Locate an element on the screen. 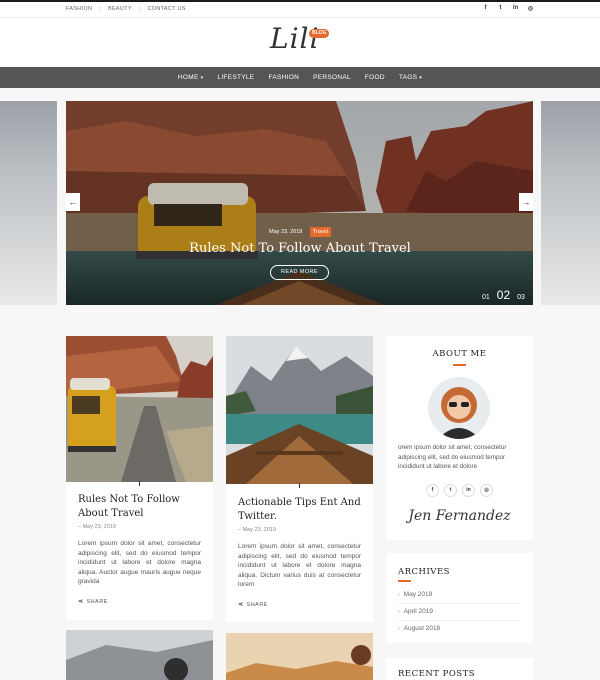 The image size is (600, 680). top-bar: FASHION | BEAUTY | CONTACT US f t in ◎ is located at coordinates (300, 9).